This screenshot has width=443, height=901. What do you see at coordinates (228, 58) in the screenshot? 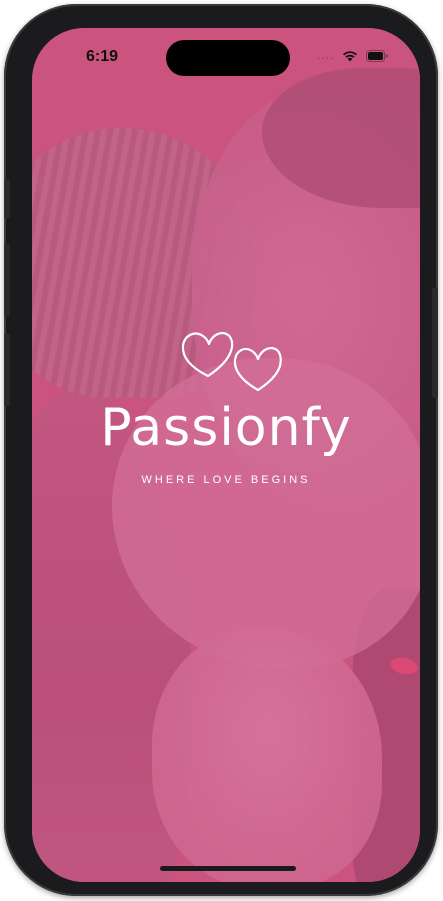
I see `dynamic-island` at bounding box center [228, 58].